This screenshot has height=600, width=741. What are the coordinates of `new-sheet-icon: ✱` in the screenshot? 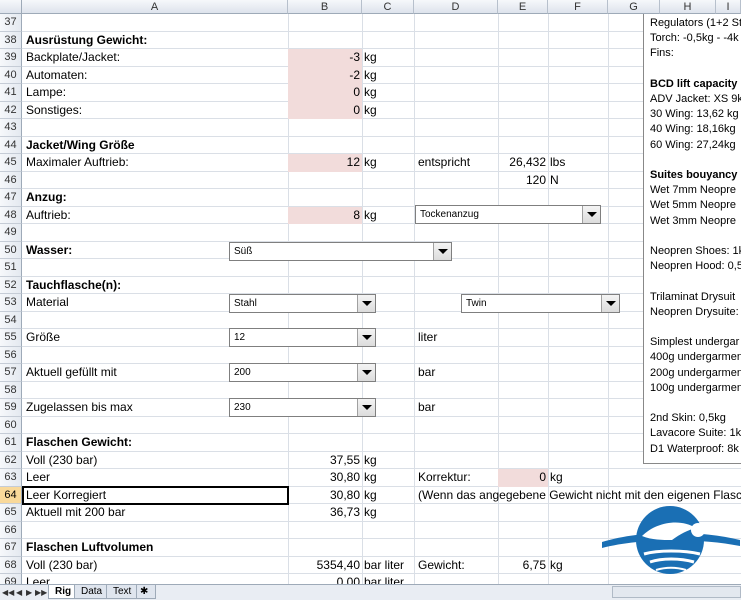 It's located at (146, 592).